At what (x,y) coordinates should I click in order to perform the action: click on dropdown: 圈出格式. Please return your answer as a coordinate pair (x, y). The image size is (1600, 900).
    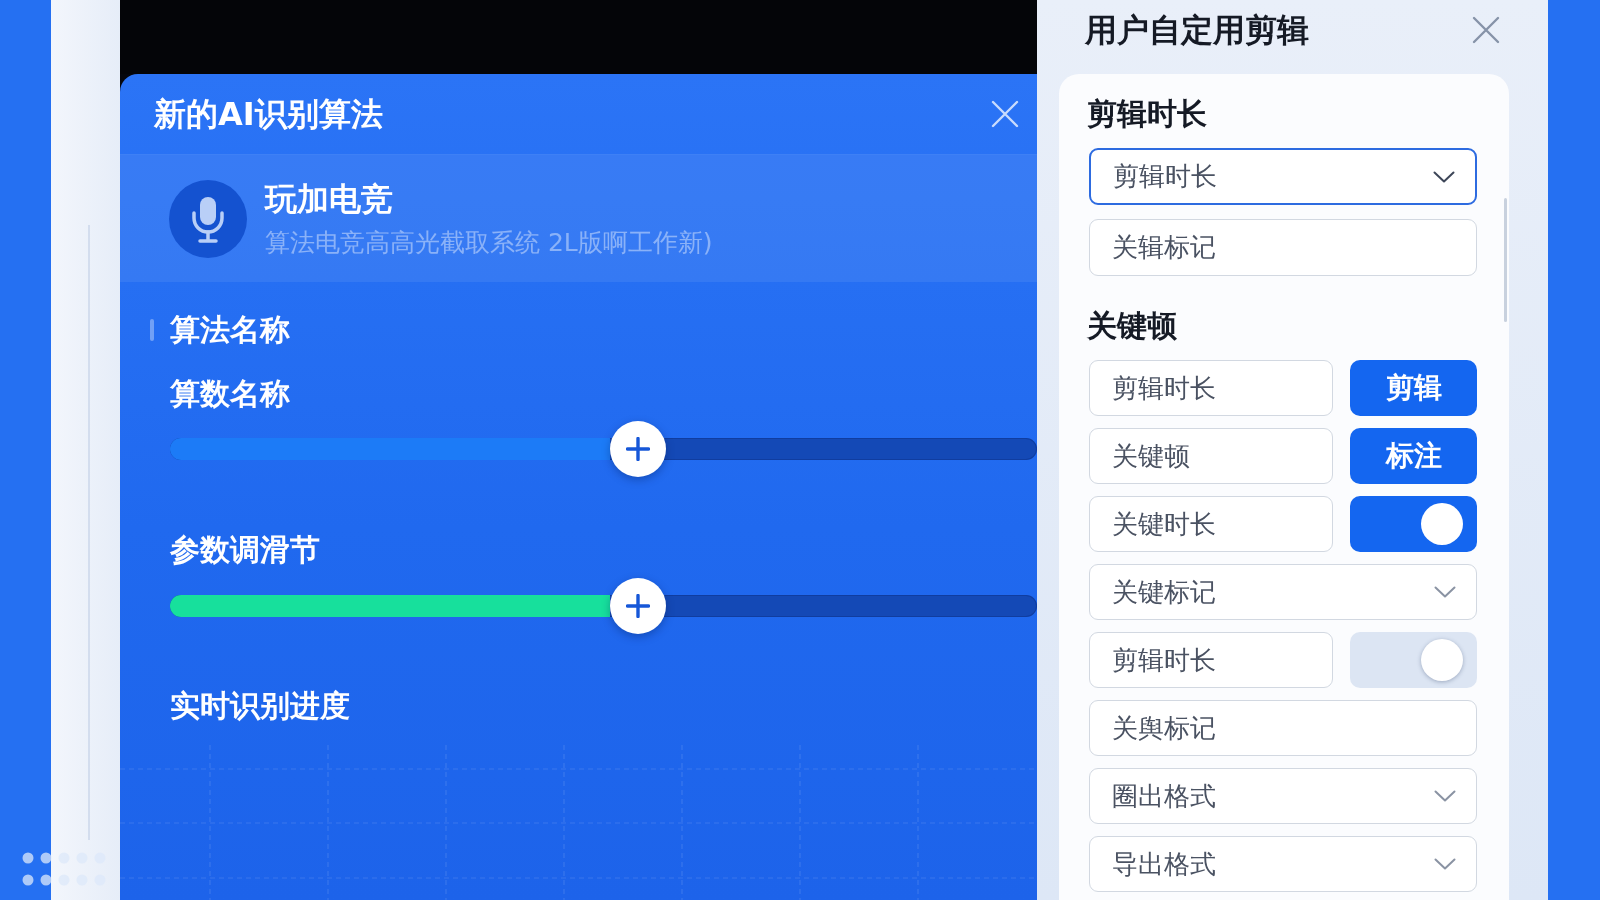
    Looking at the image, I should click on (1283, 796).